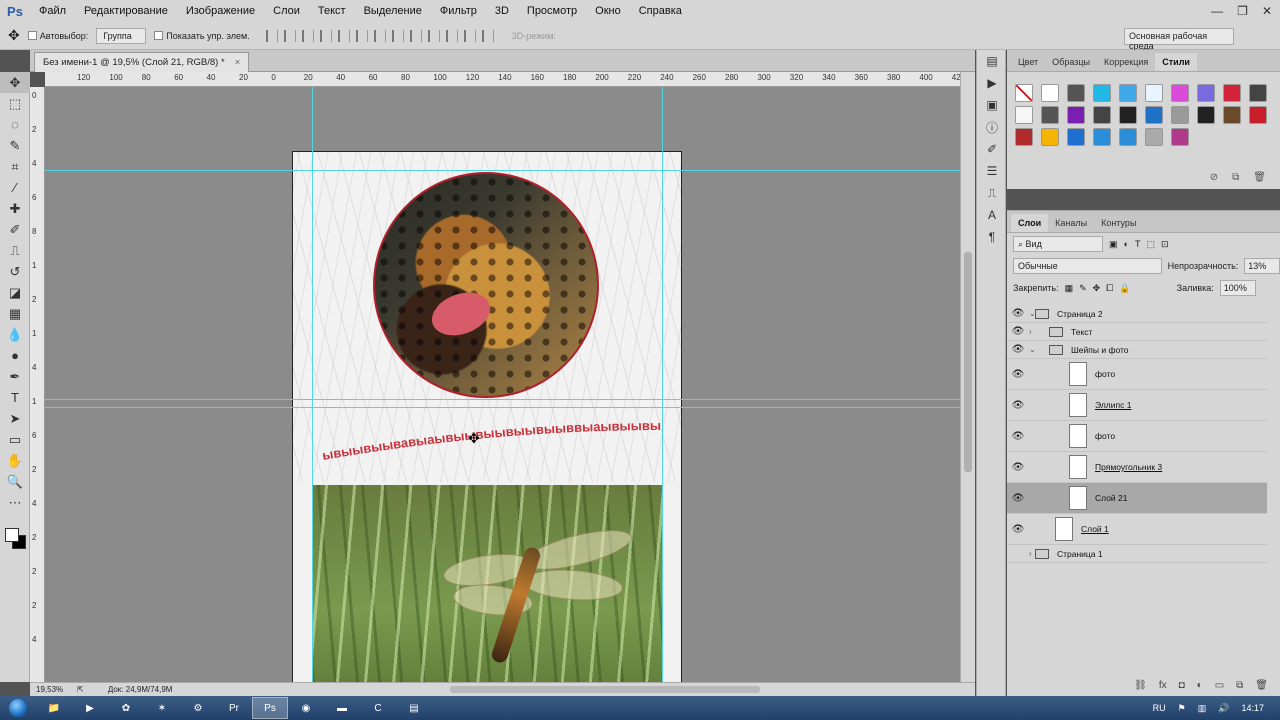 Image resolution: width=1280 pixels, height=720 pixels. I want to click on align-buttons, so click(379, 35).